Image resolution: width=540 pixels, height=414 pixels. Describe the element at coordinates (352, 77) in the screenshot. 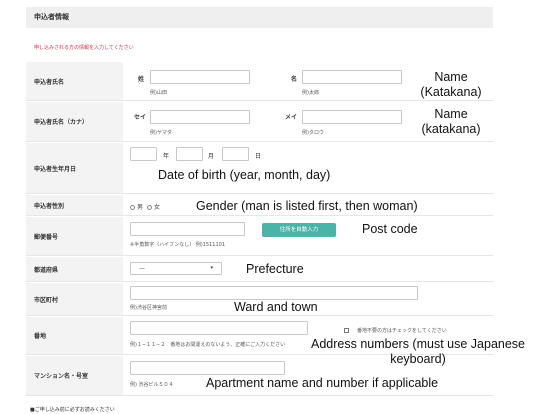

I see `first-name-input` at that location.